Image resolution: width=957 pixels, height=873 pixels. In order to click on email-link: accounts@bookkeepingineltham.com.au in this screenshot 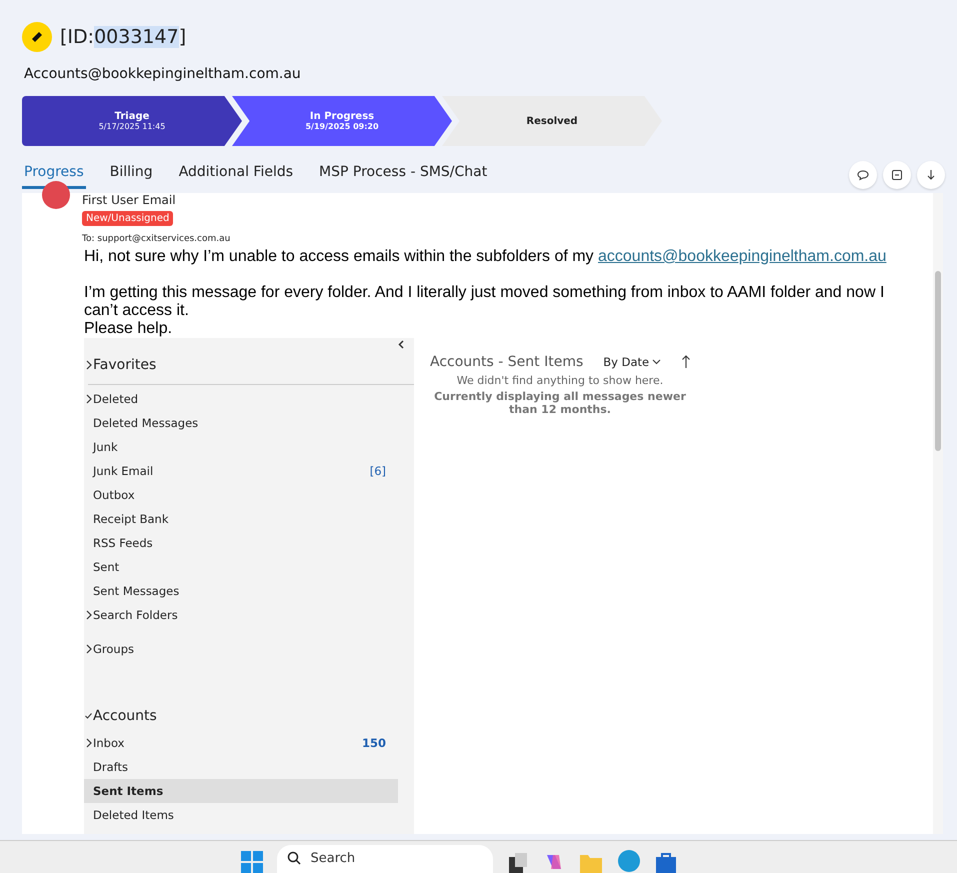, I will do `click(742, 256)`.